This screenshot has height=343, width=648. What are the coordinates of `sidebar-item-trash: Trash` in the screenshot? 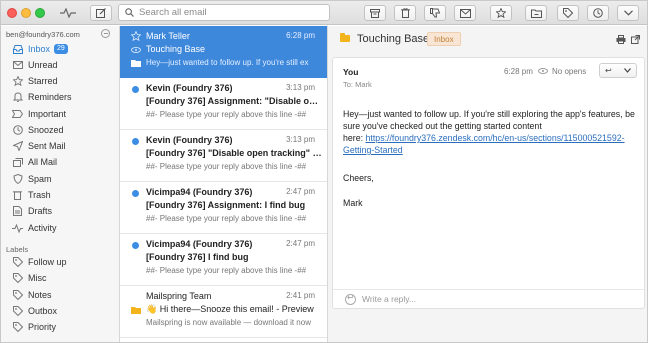 It's located at (60, 195).